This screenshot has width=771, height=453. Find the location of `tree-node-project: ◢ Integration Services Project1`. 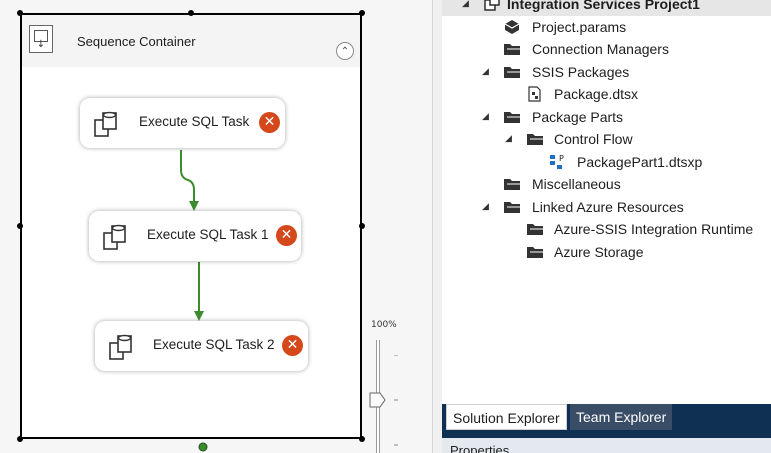

tree-node-project: ◢ Integration Services Project1 is located at coordinates (606, 8).